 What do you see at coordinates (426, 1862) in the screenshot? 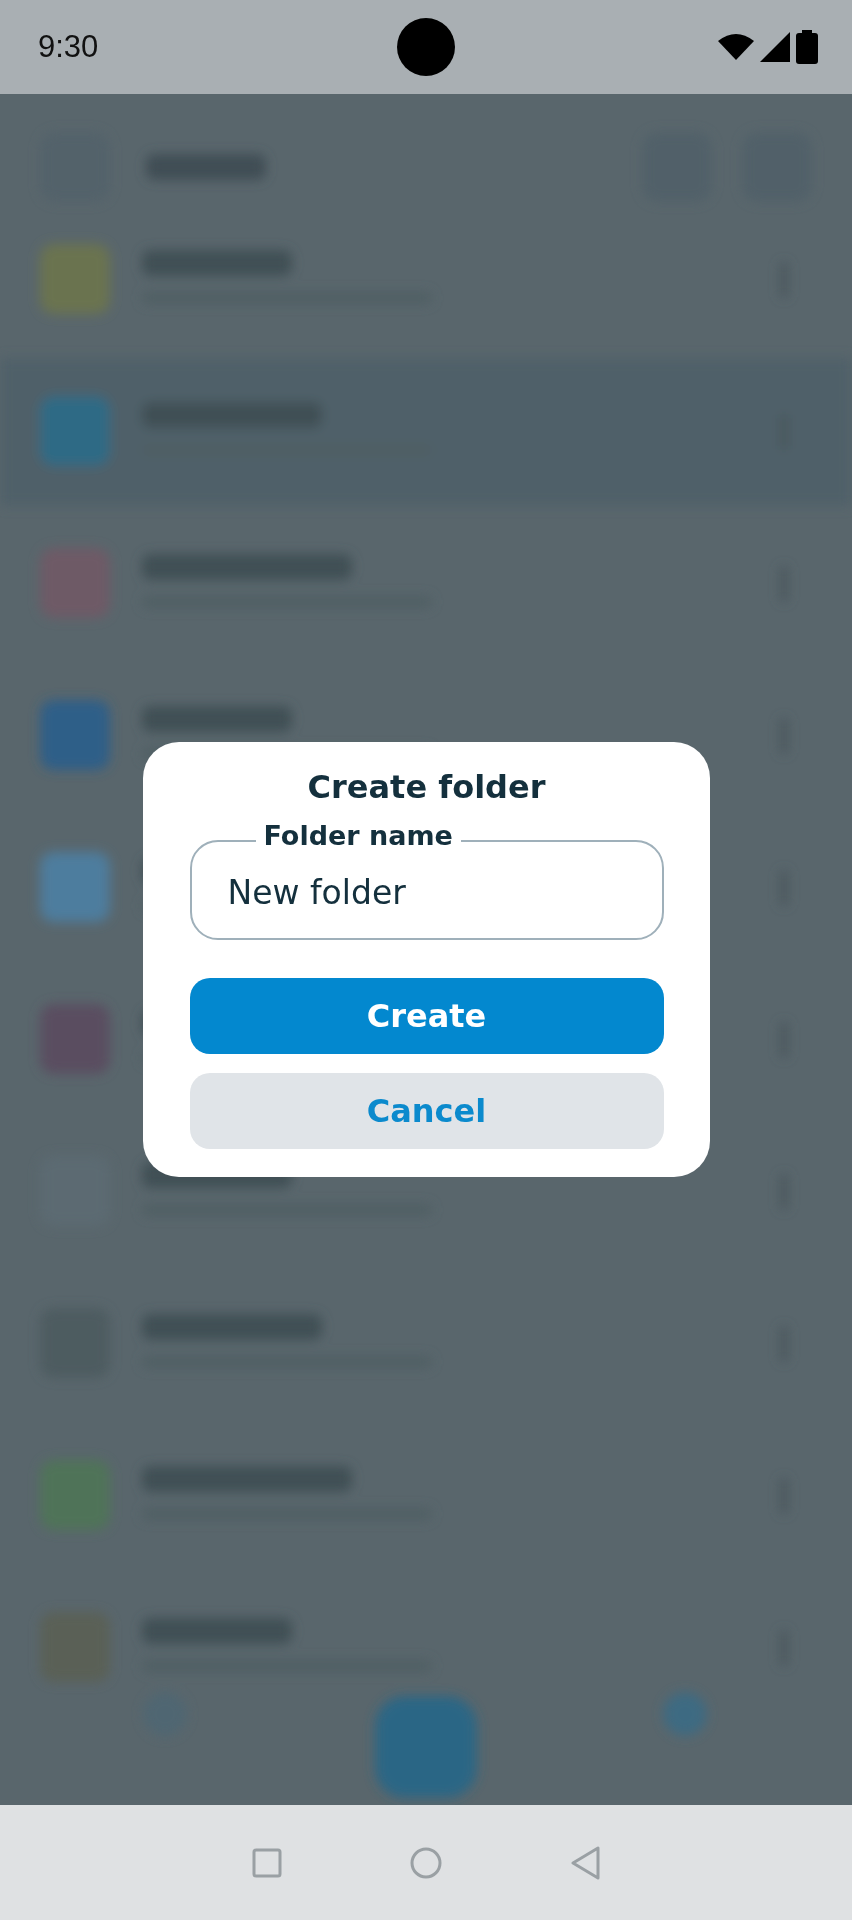
I see `home-icon` at bounding box center [426, 1862].